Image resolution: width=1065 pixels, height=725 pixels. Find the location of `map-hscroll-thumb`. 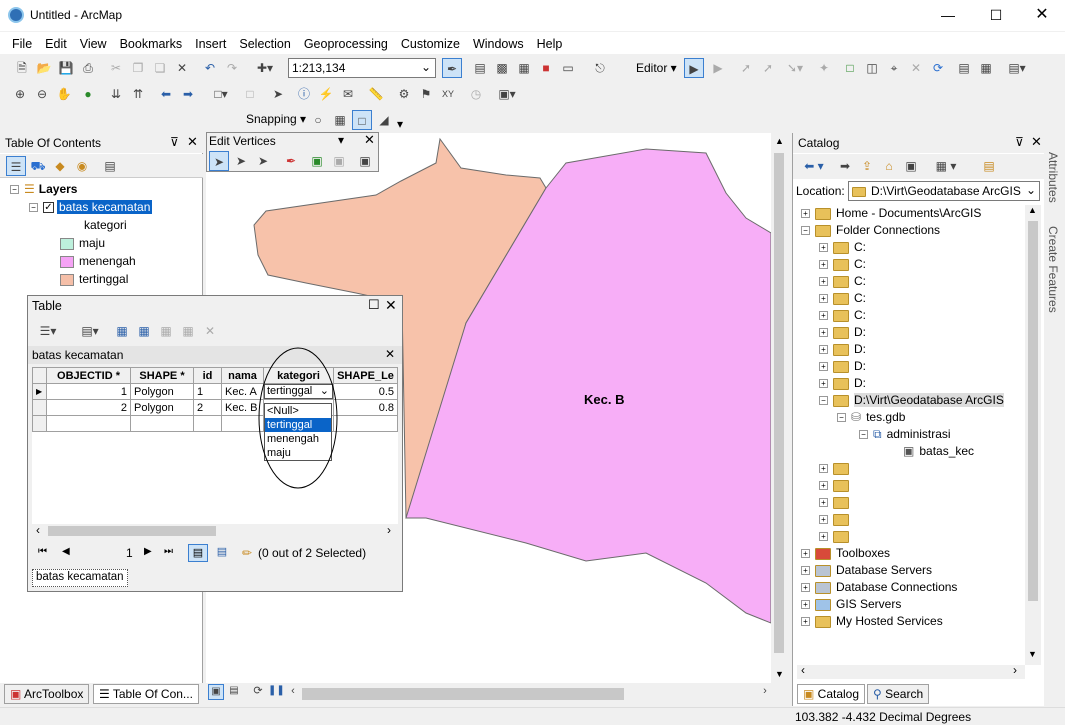

map-hscroll-thumb is located at coordinates (463, 694).